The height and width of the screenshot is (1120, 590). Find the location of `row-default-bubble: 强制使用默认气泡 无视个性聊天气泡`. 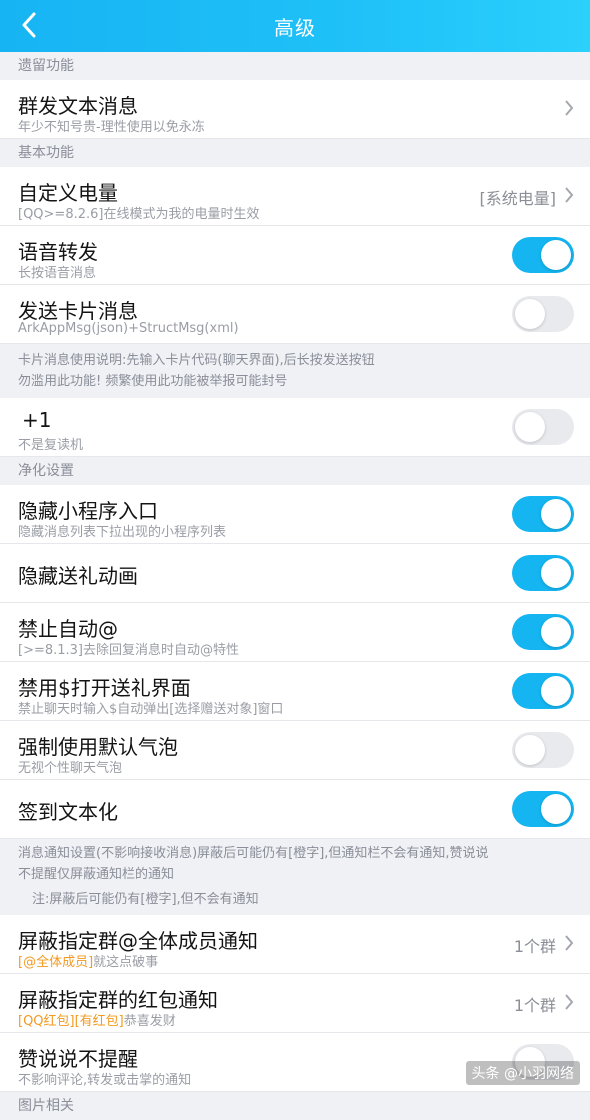

row-default-bubble: 强制使用默认气泡 无视个性聊天气泡 is located at coordinates (295, 750).